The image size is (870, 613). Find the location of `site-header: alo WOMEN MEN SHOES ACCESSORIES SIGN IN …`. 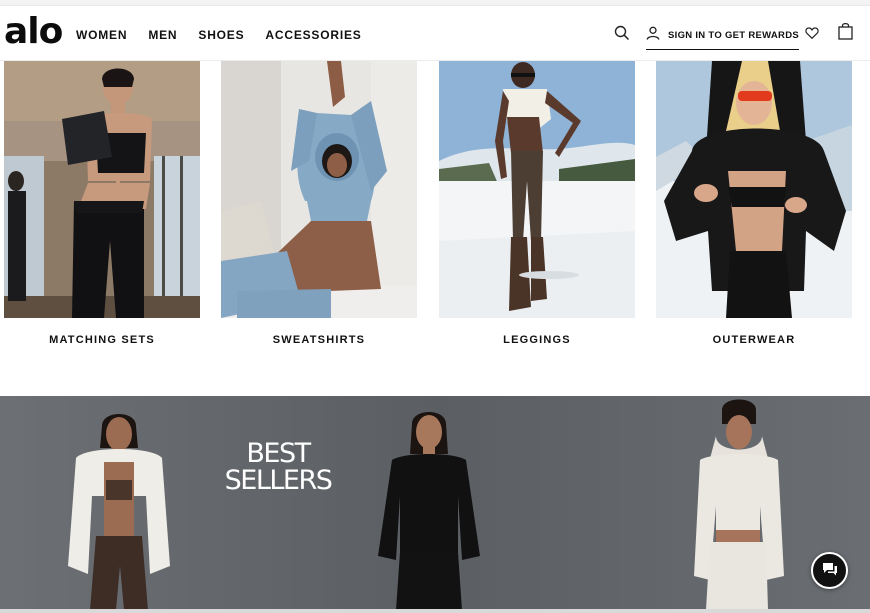

site-header: alo WOMEN MEN SHOES ACCESSORIES SIGN IN … is located at coordinates (435, 33).